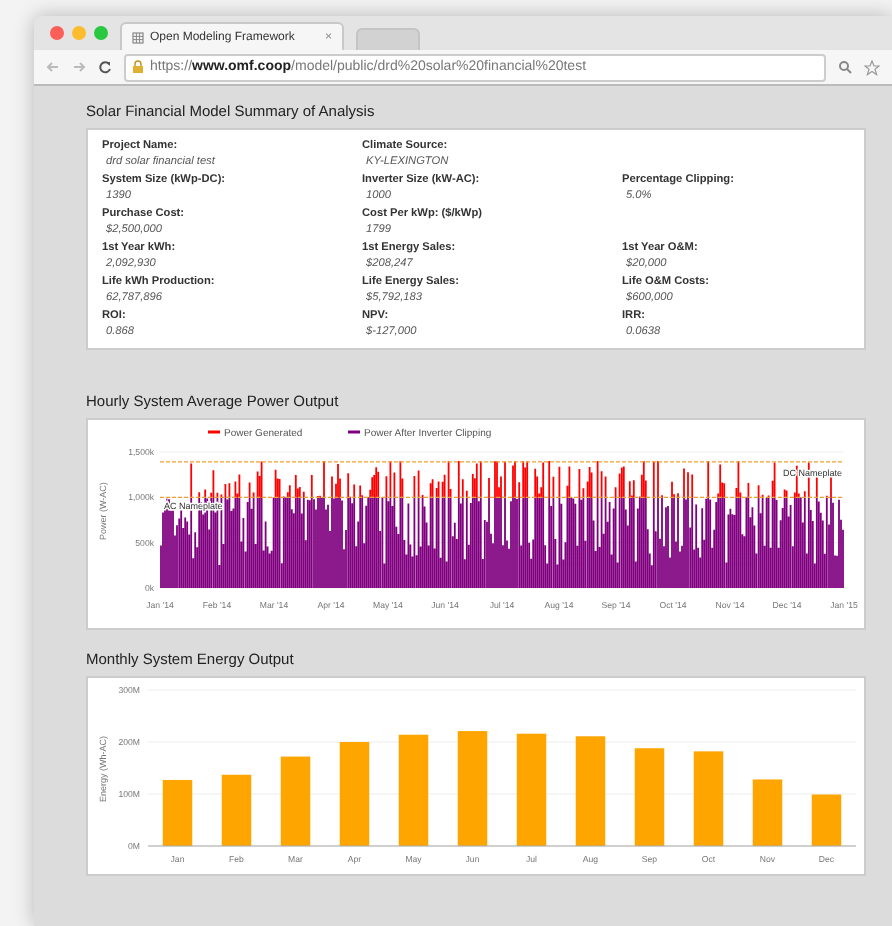 The image size is (892, 926). I want to click on forward-icon, so click(79, 67).